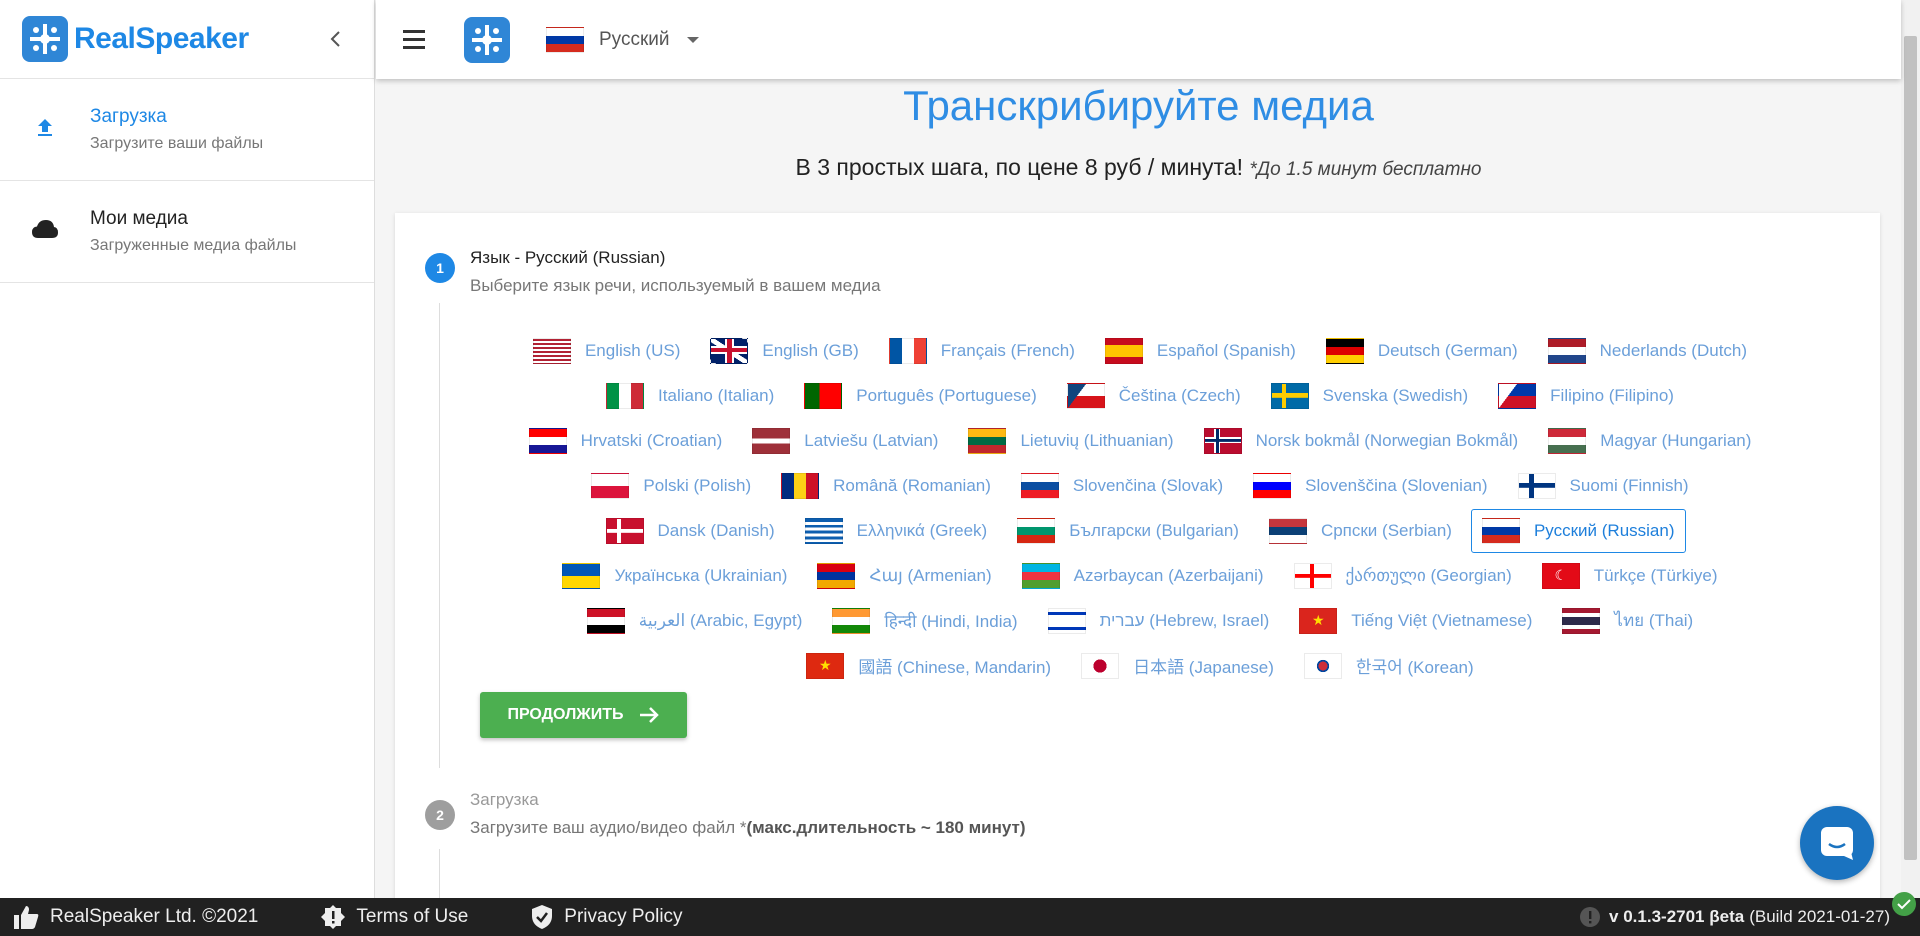 This screenshot has height=936, width=1920. What do you see at coordinates (542, 917) in the screenshot?
I see `shield-check-icon` at bounding box center [542, 917].